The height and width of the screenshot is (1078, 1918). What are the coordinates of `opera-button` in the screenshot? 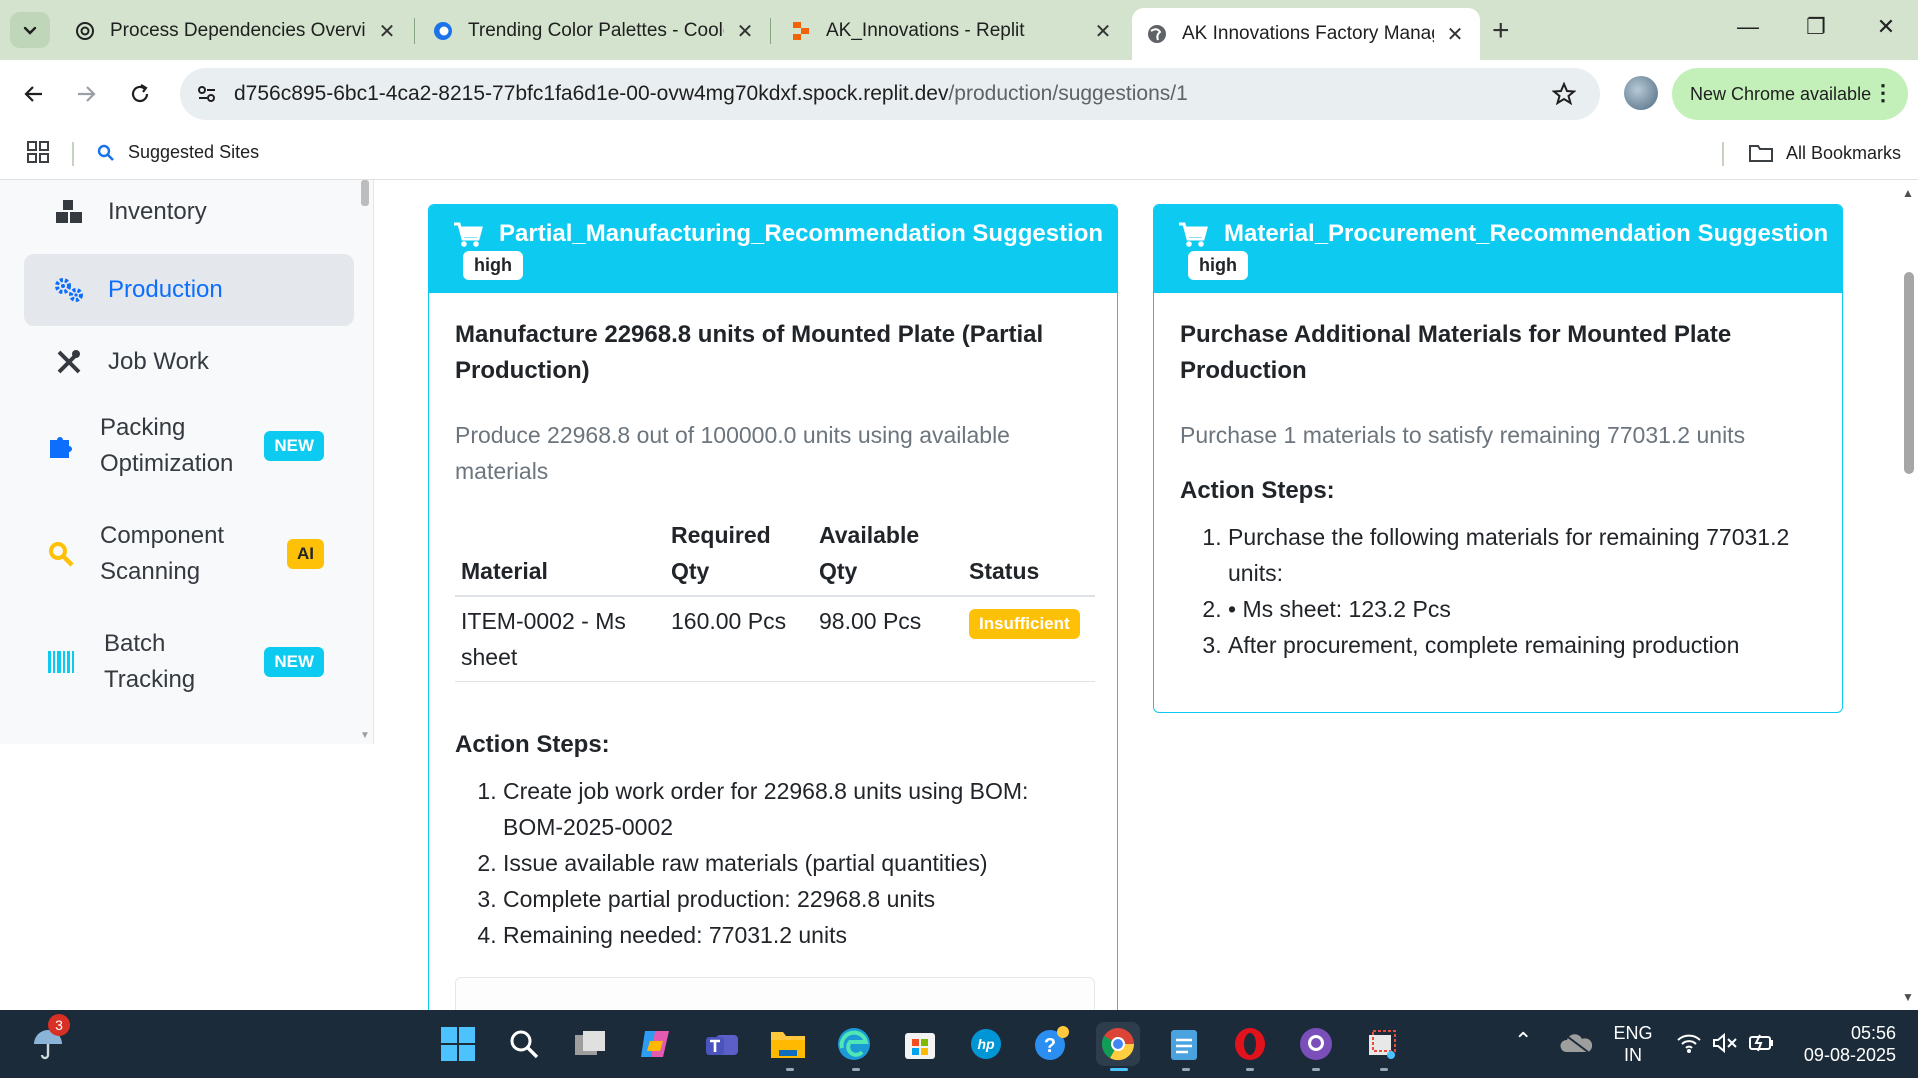 It's located at (1250, 1044).